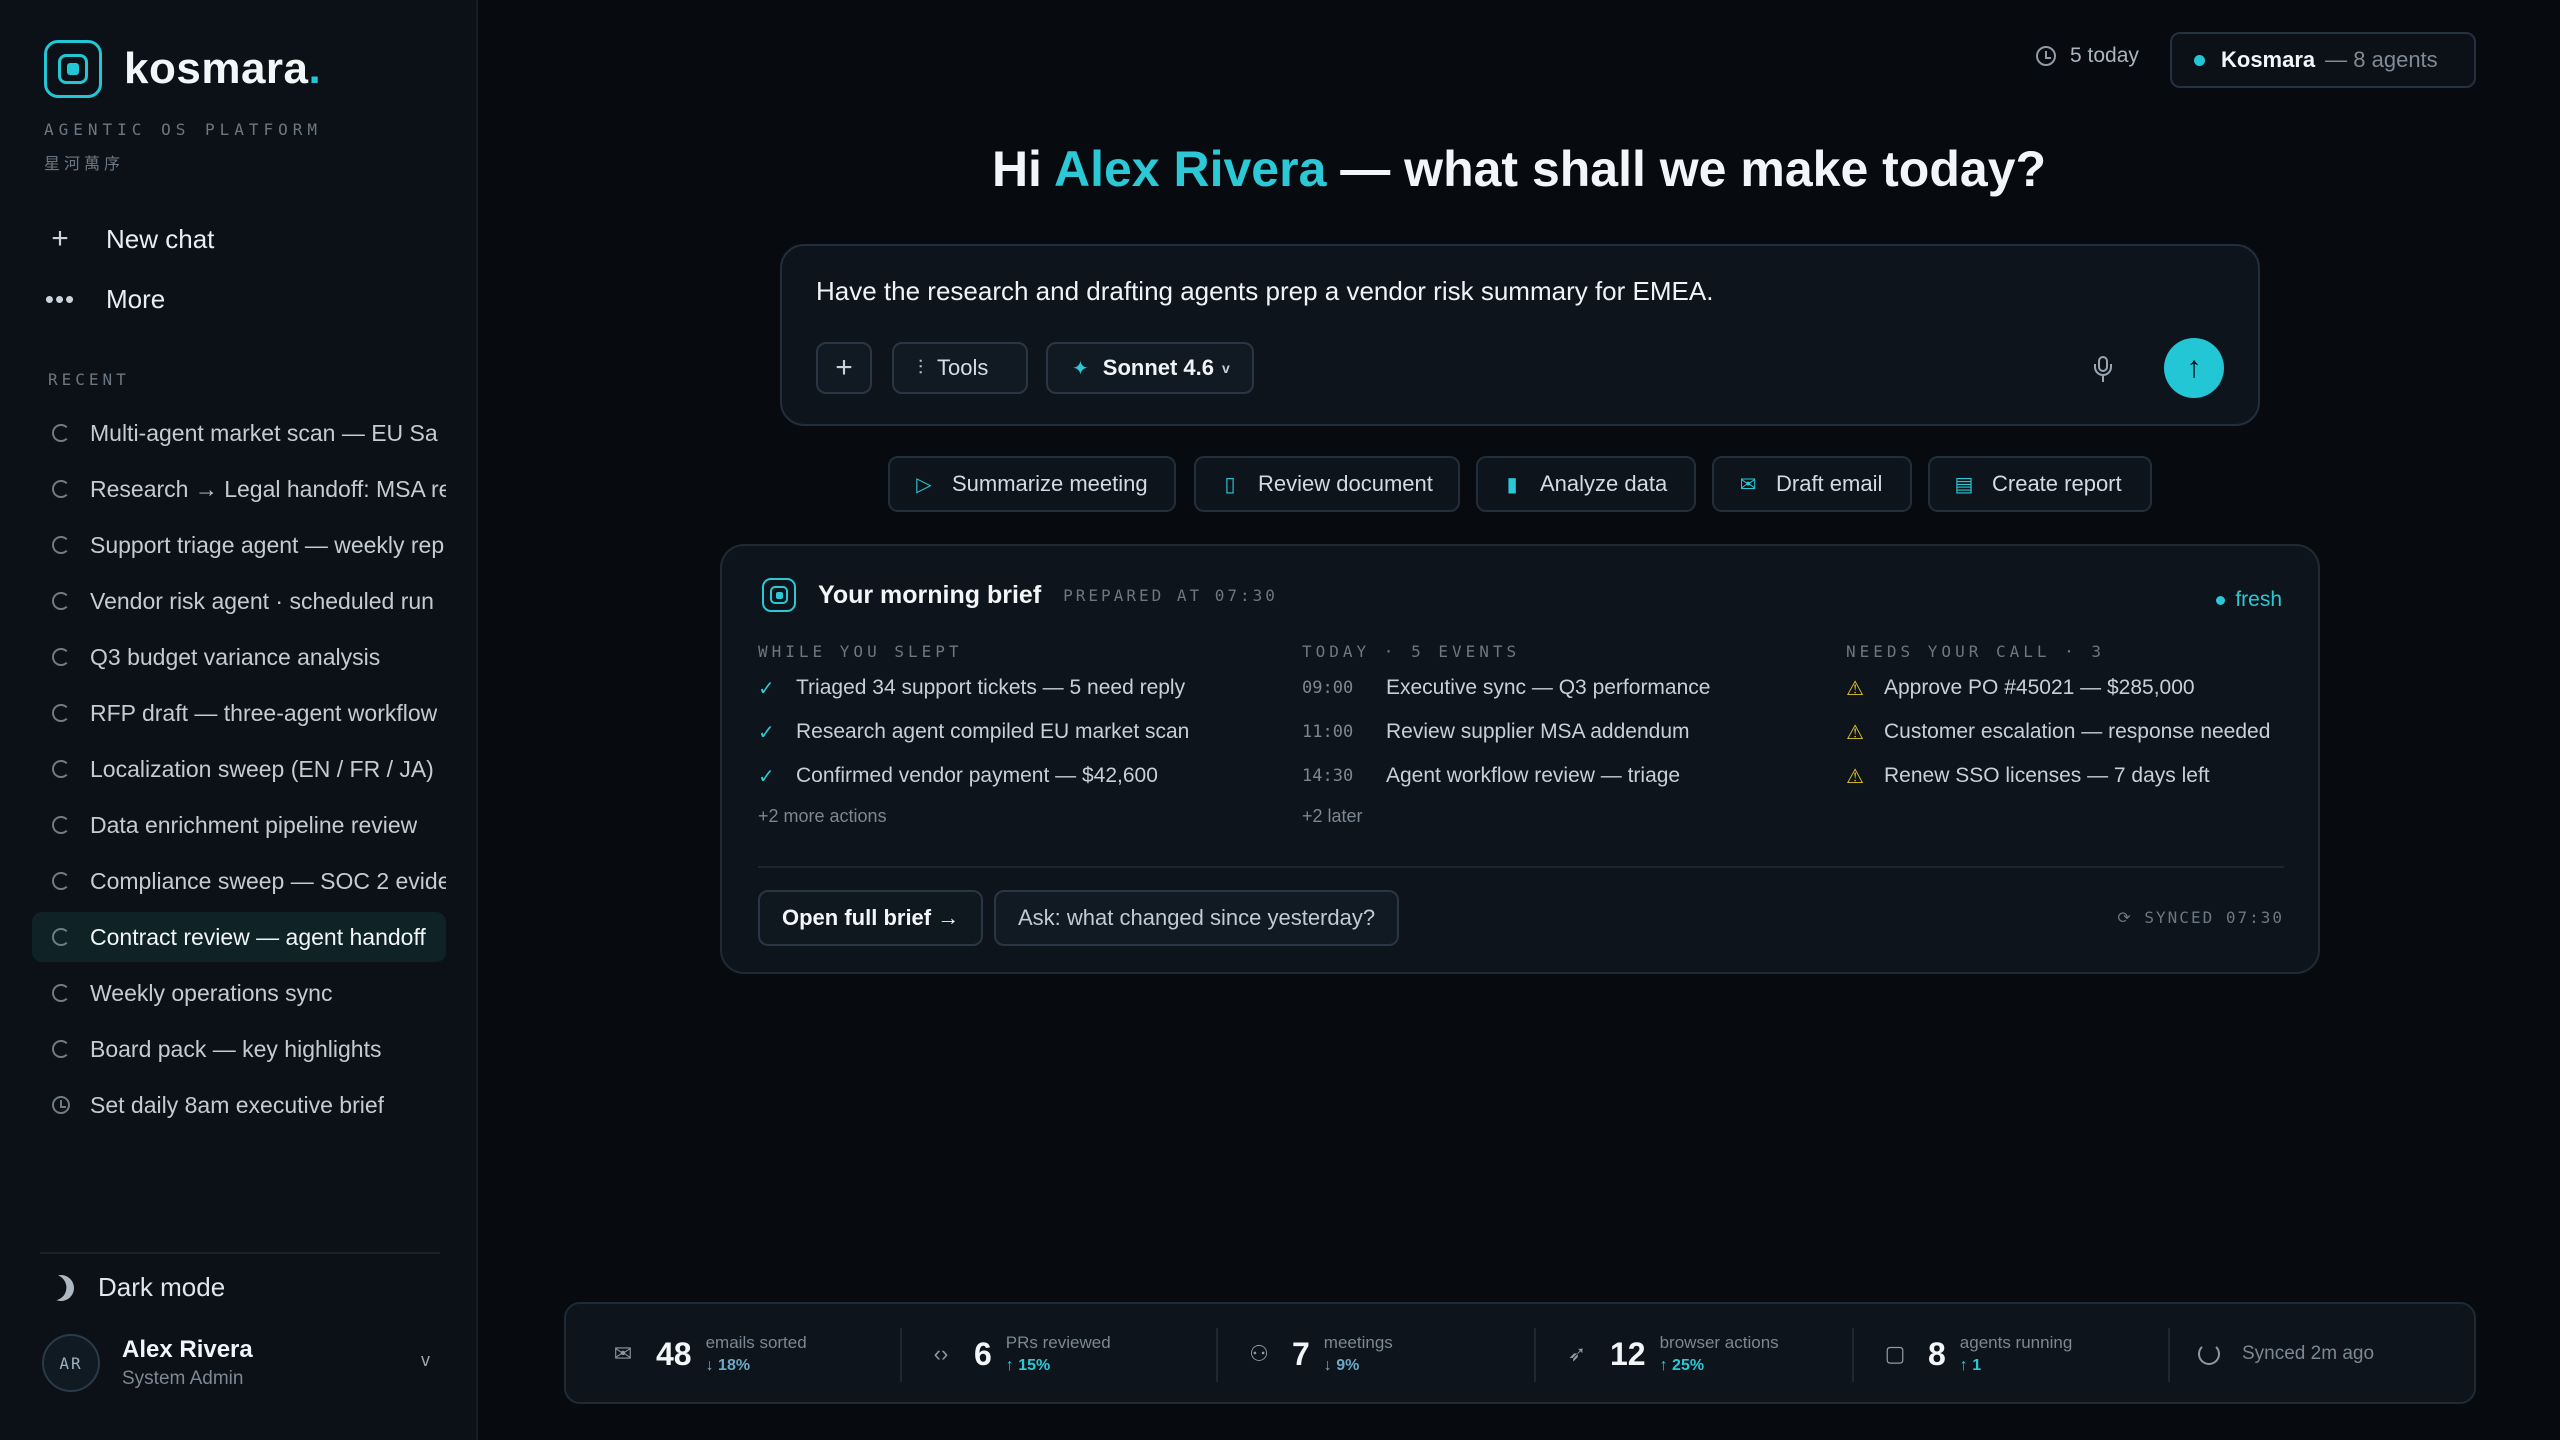  I want to click on review-document-button: ▯ Review document, so click(1327, 484).